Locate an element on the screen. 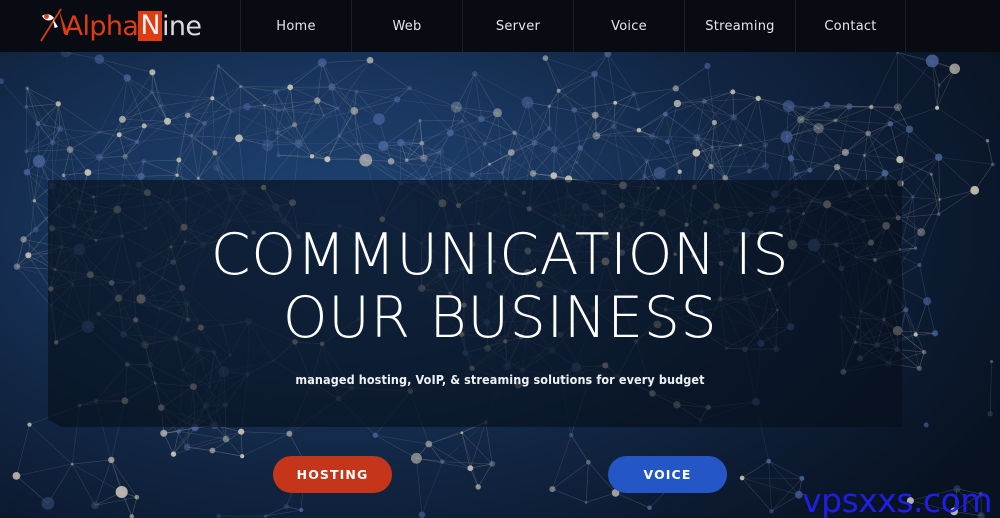 Image resolution: width=1000 pixels, height=518 pixels. nav-item-server: Server is located at coordinates (517, 26).